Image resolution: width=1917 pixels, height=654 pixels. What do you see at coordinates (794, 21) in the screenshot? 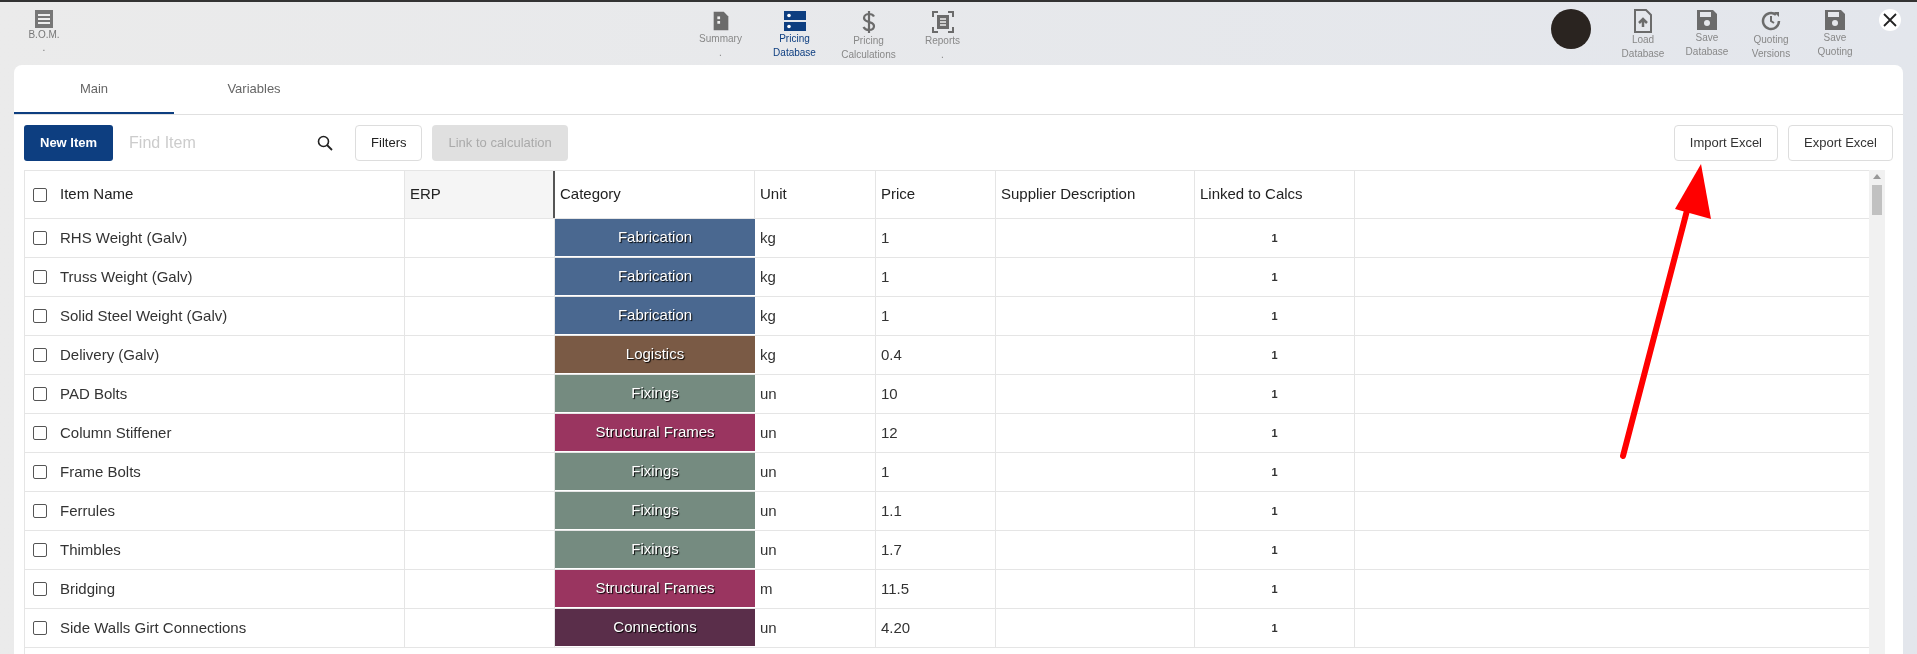
I see `server-icon` at bounding box center [794, 21].